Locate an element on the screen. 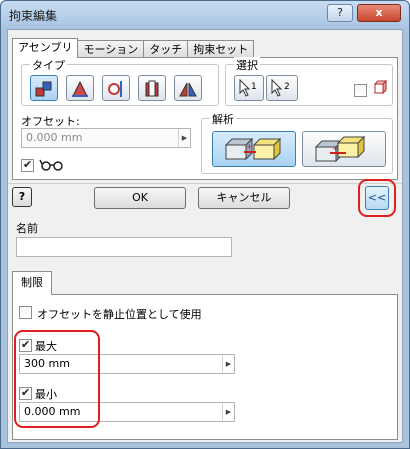 The width and height of the screenshot is (410, 449). mate-button is located at coordinates (44, 88).